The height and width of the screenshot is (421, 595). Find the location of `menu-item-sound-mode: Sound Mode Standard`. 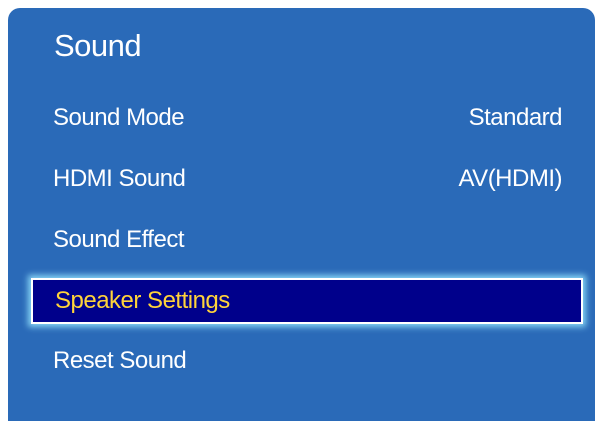

menu-item-sound-mode: Sound Mode Standard is located at coordinates (307, 118).